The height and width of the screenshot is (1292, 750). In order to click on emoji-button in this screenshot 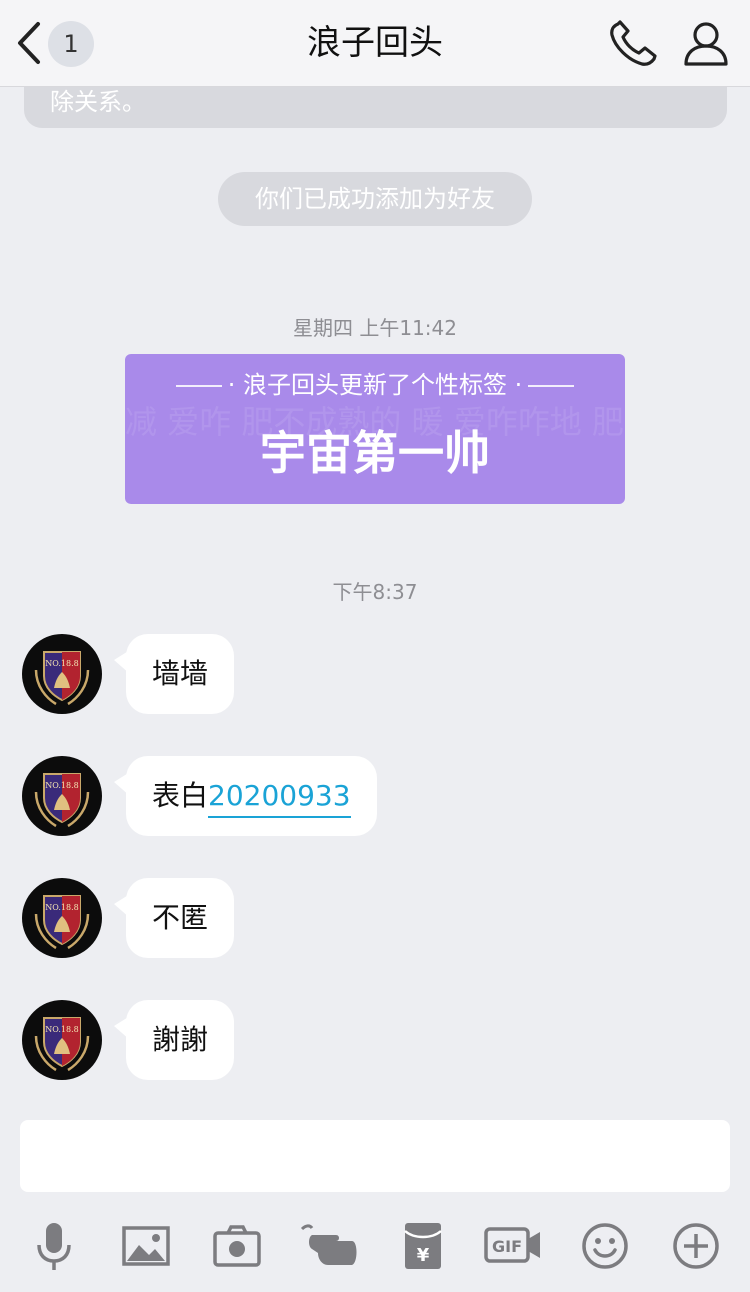, I will do `click(605, 1246)`.